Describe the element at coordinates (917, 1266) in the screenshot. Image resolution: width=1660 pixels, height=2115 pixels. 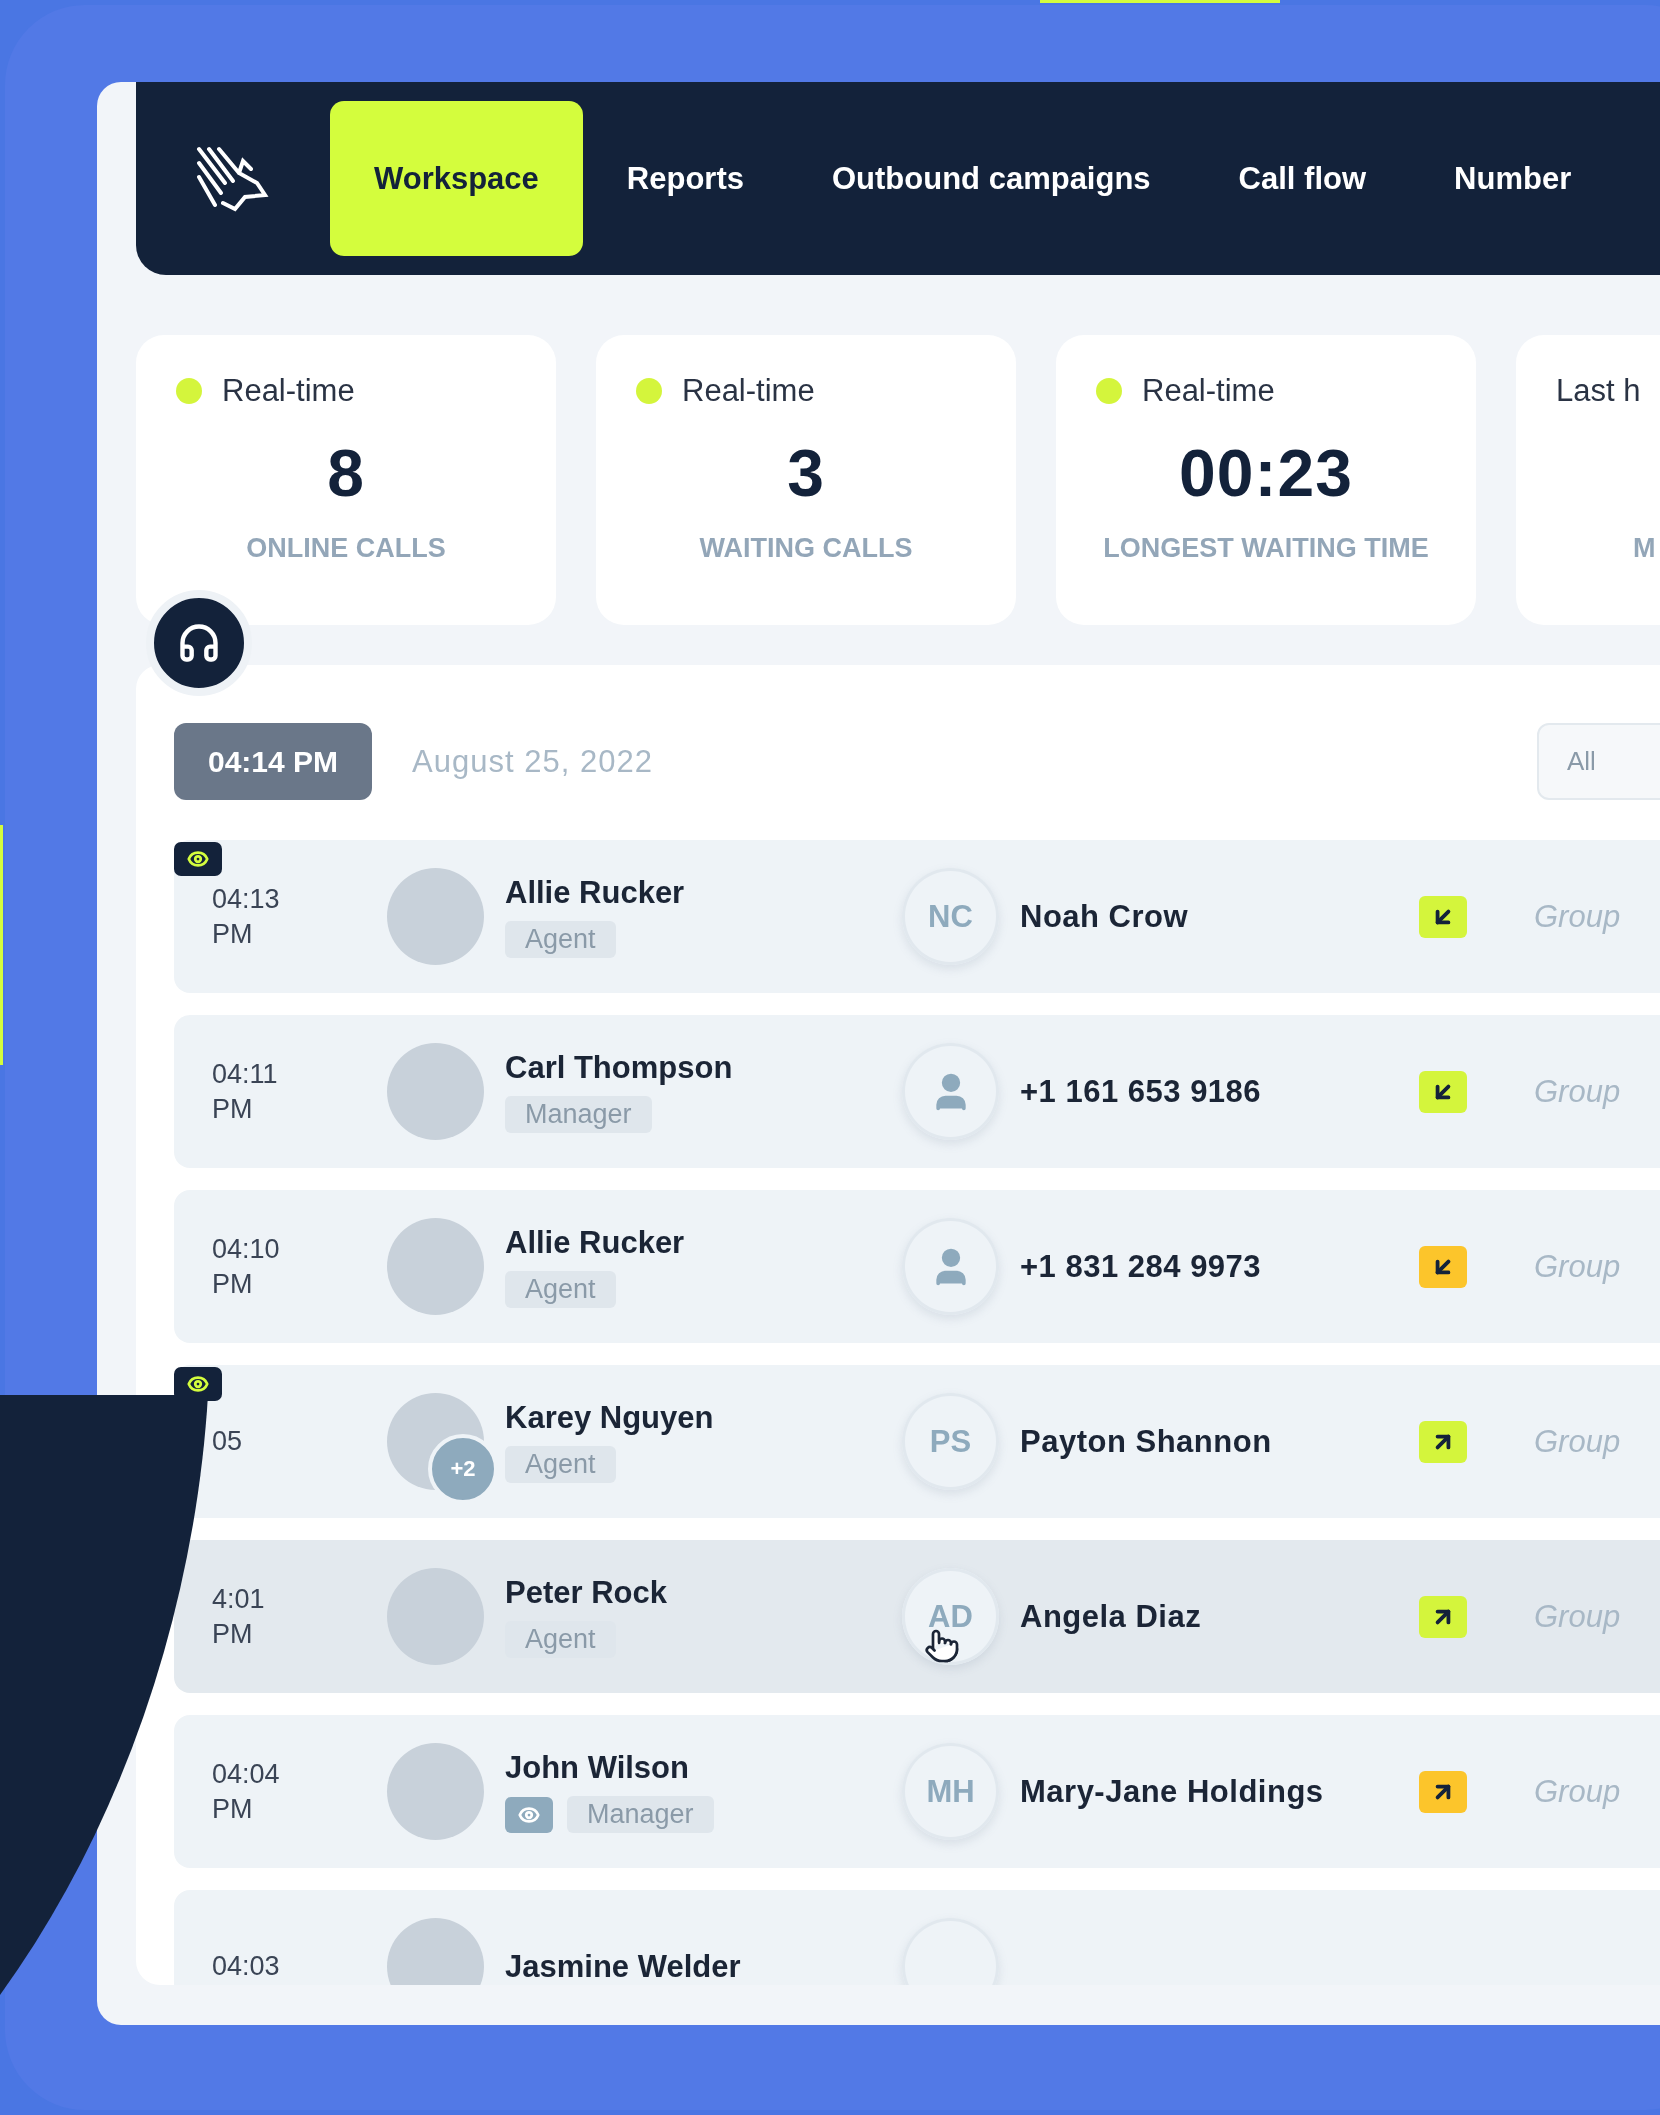
I see `call-row: 04:10 PM Allie Rucker Agent +1 831 284 9973 Group` at that location.